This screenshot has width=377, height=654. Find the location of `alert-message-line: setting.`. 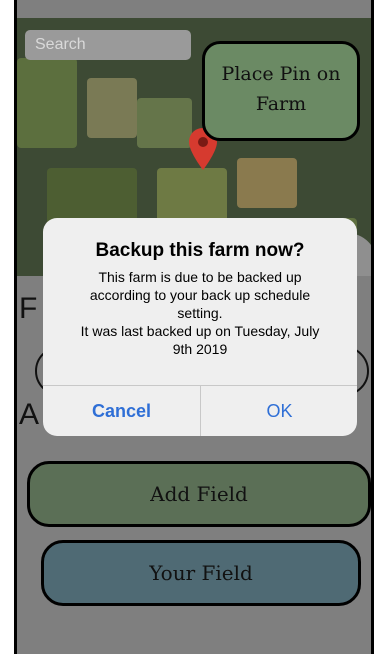

alert-message-line: setting. is located at coordinates (200, 313).